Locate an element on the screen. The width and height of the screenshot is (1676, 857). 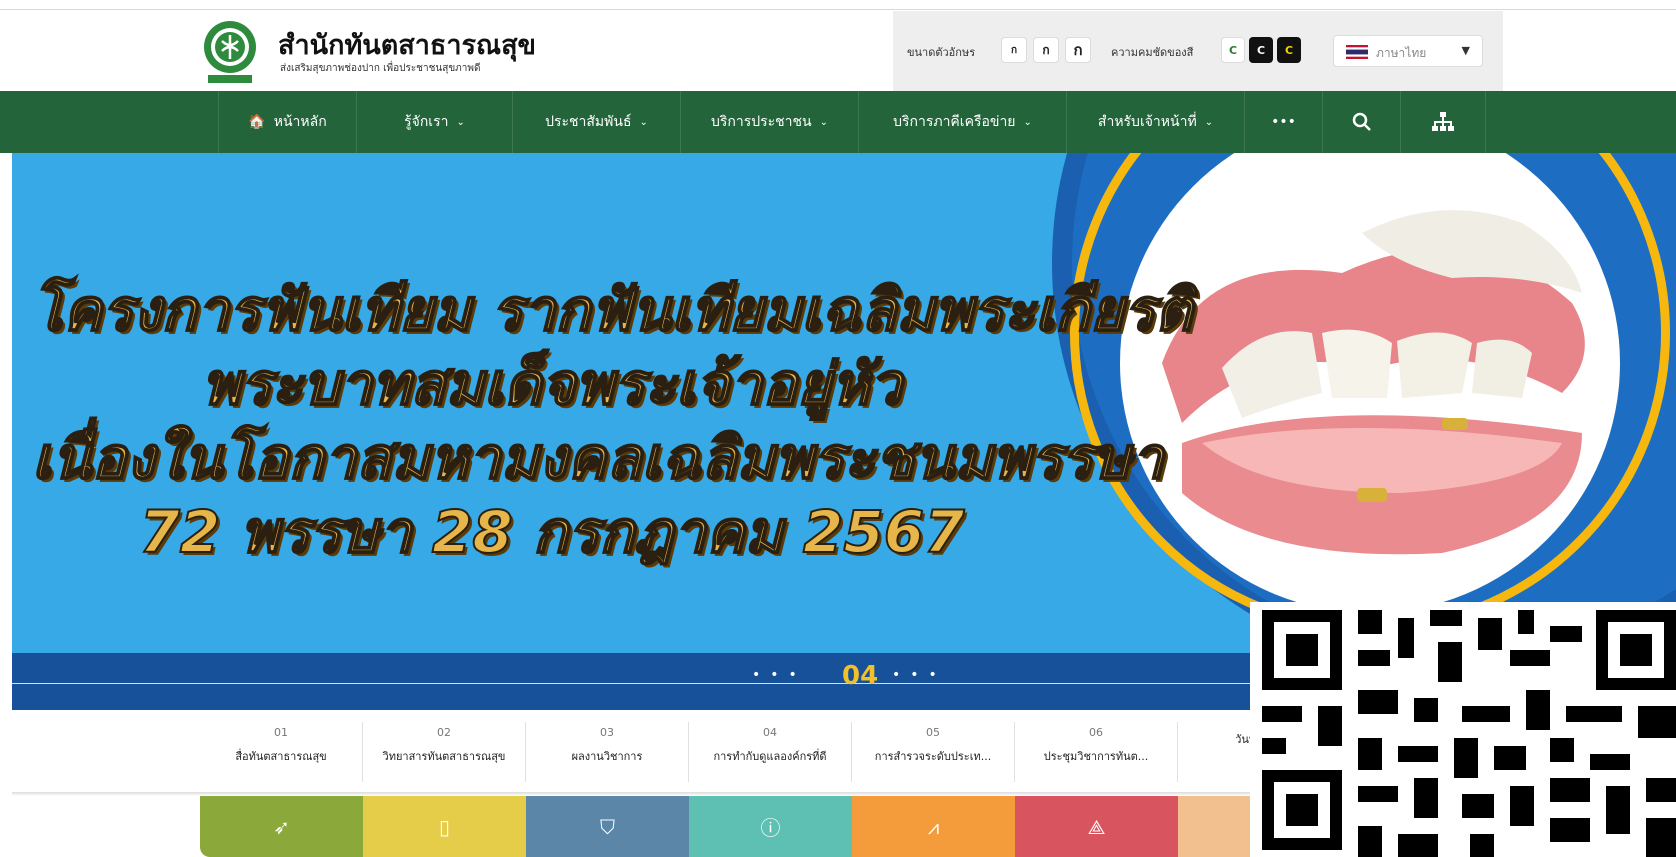
quick-link-tile: ⓘ is located at coordinates (770, 826).